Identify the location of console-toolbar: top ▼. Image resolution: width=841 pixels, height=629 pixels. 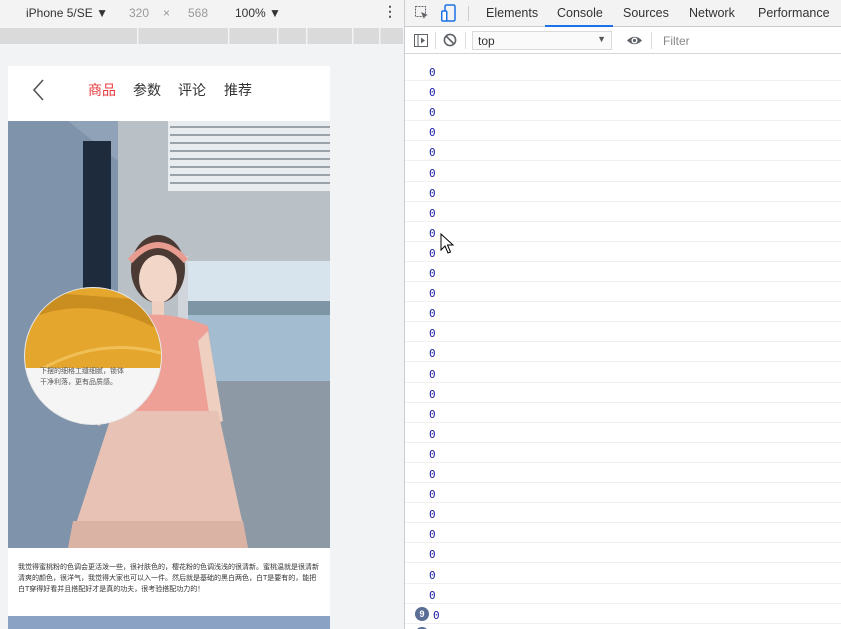
(623, 41).